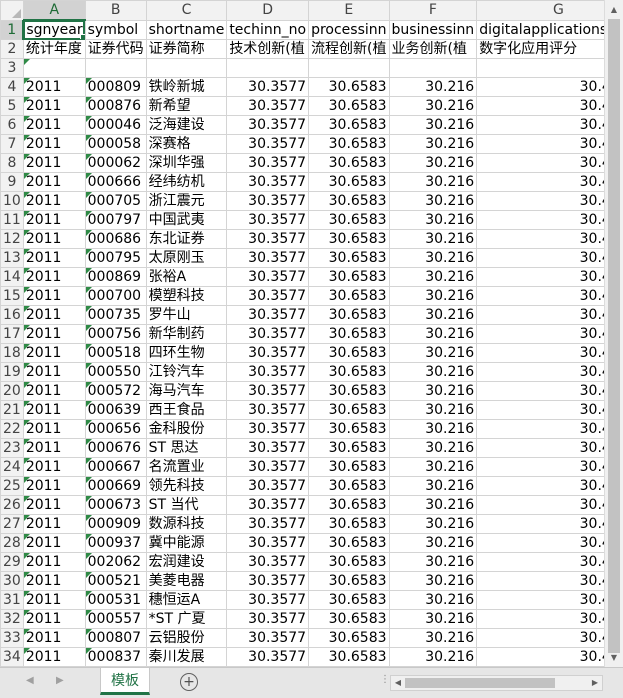  What do you see at coordinates (186, 144) in the screenshot?
I see `cell-c7: 深赛格` at bounding box center [186, 144].